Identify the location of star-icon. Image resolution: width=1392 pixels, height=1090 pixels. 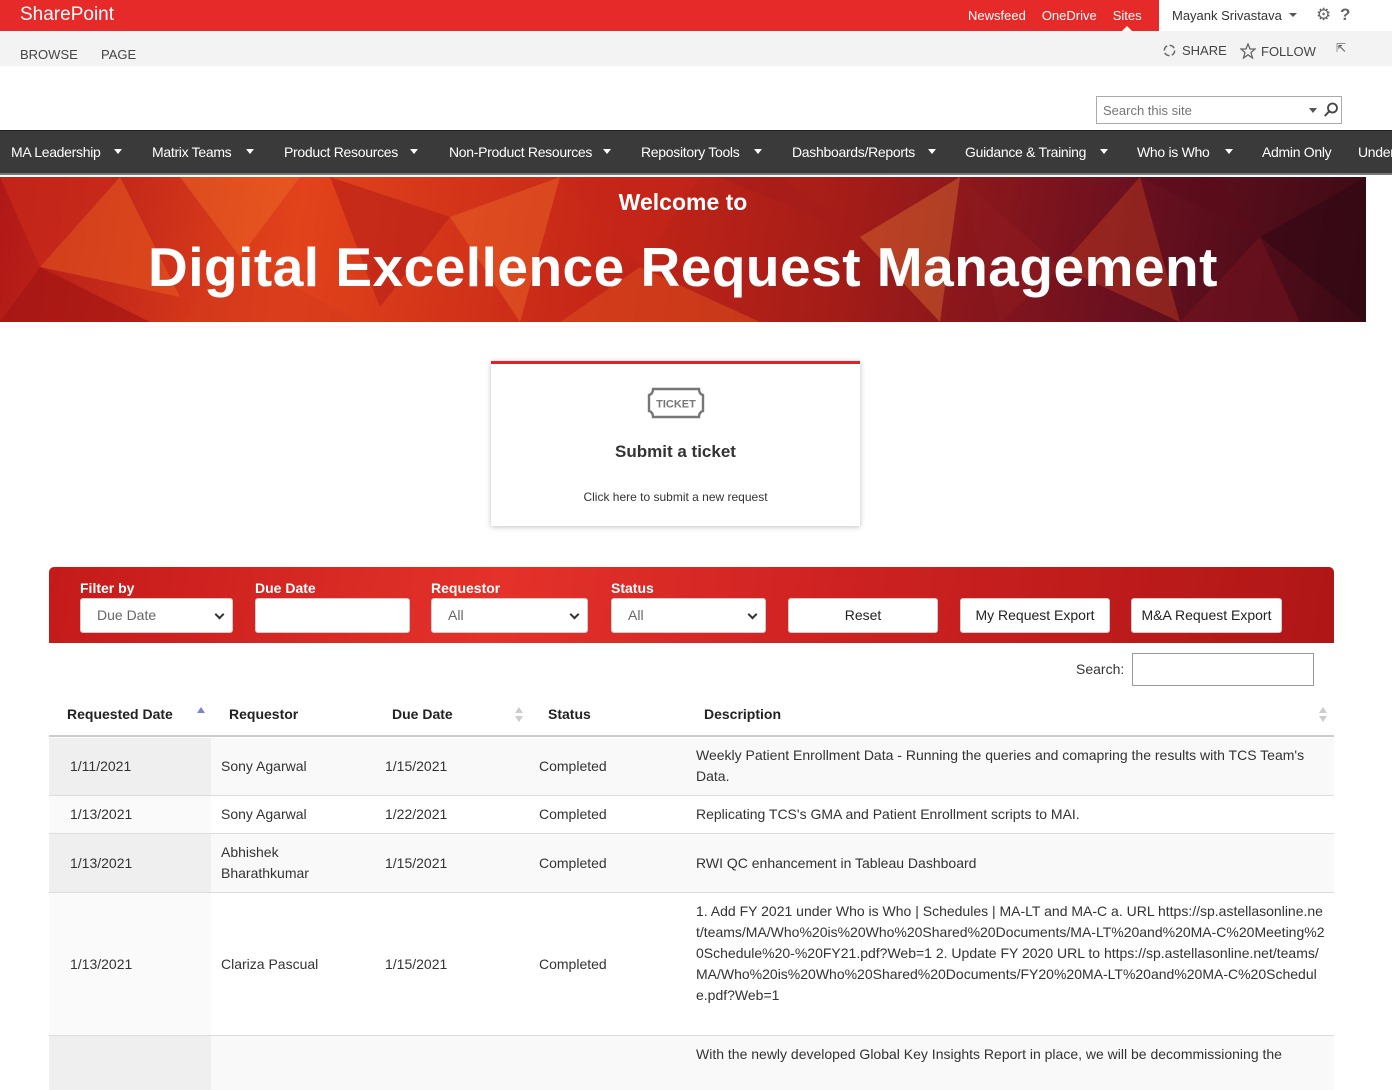
(1248, 51).